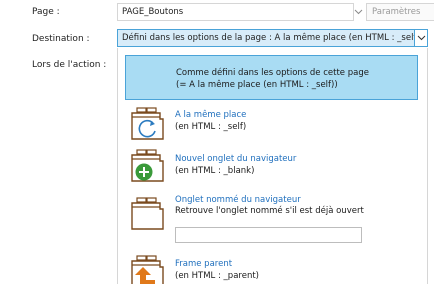  What do you see at coordinates (236, 159) in the screenshot?
I see `option-blank-title: Nouvel onglet du navigateur` at bounding box center [236, 159].